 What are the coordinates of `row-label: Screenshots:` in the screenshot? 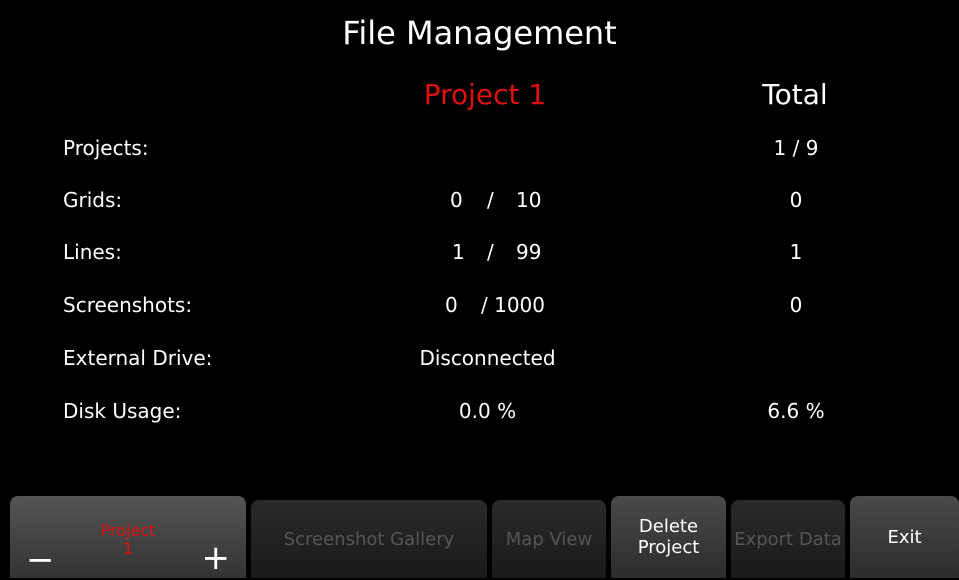 It's located at (128, 305).